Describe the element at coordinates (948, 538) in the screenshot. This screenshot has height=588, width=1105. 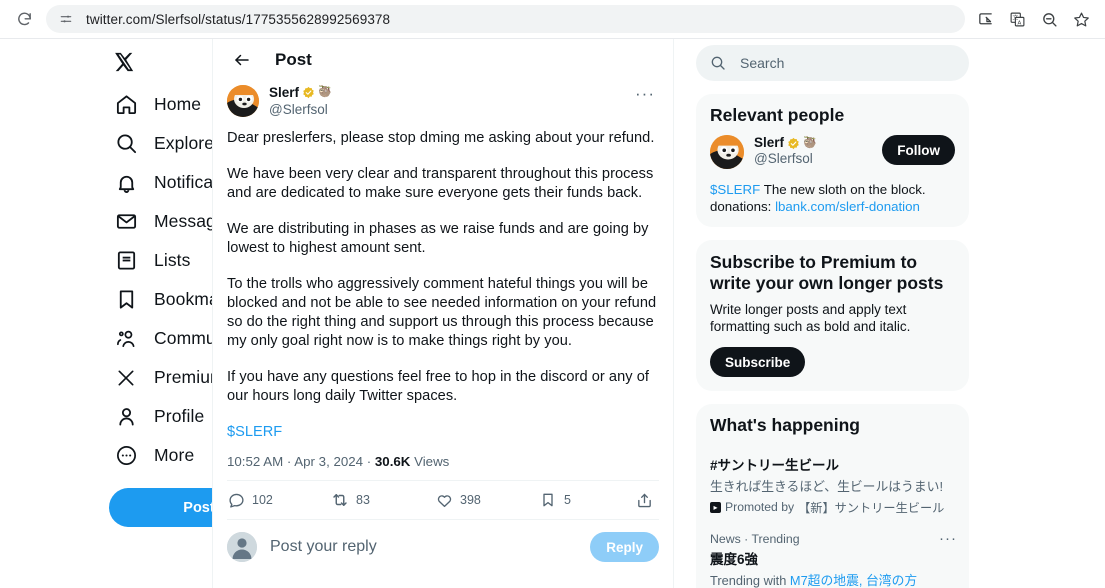
I see `trend-more-icon: ···` at that location.